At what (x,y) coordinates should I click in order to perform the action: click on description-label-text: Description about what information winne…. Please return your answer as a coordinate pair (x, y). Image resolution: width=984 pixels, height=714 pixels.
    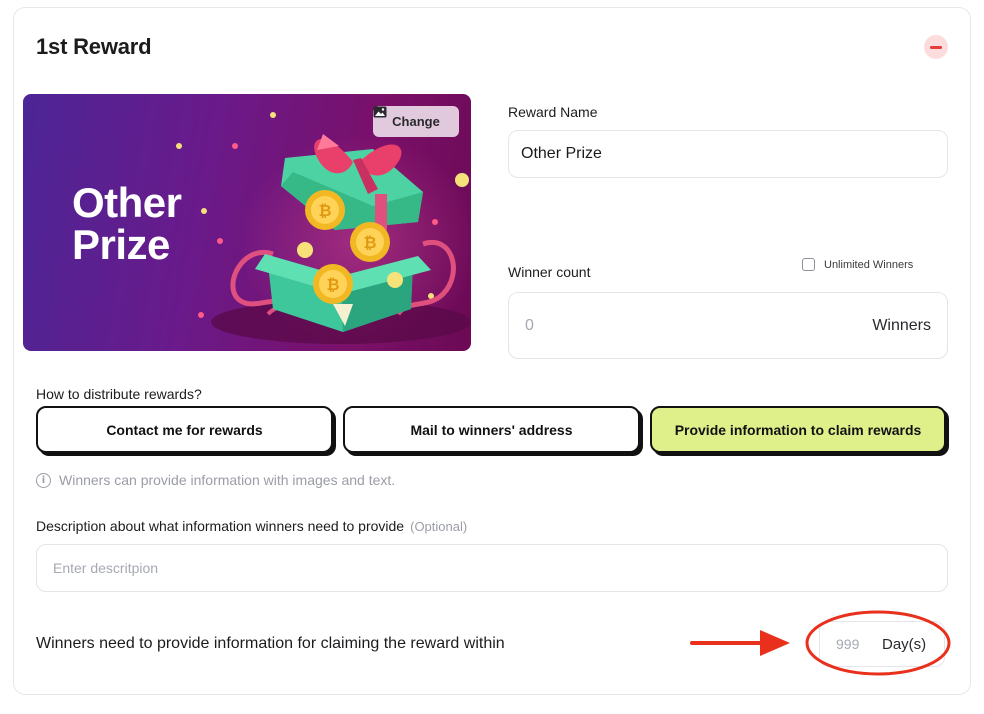
    Looking at the image, I should click on (220, 526).